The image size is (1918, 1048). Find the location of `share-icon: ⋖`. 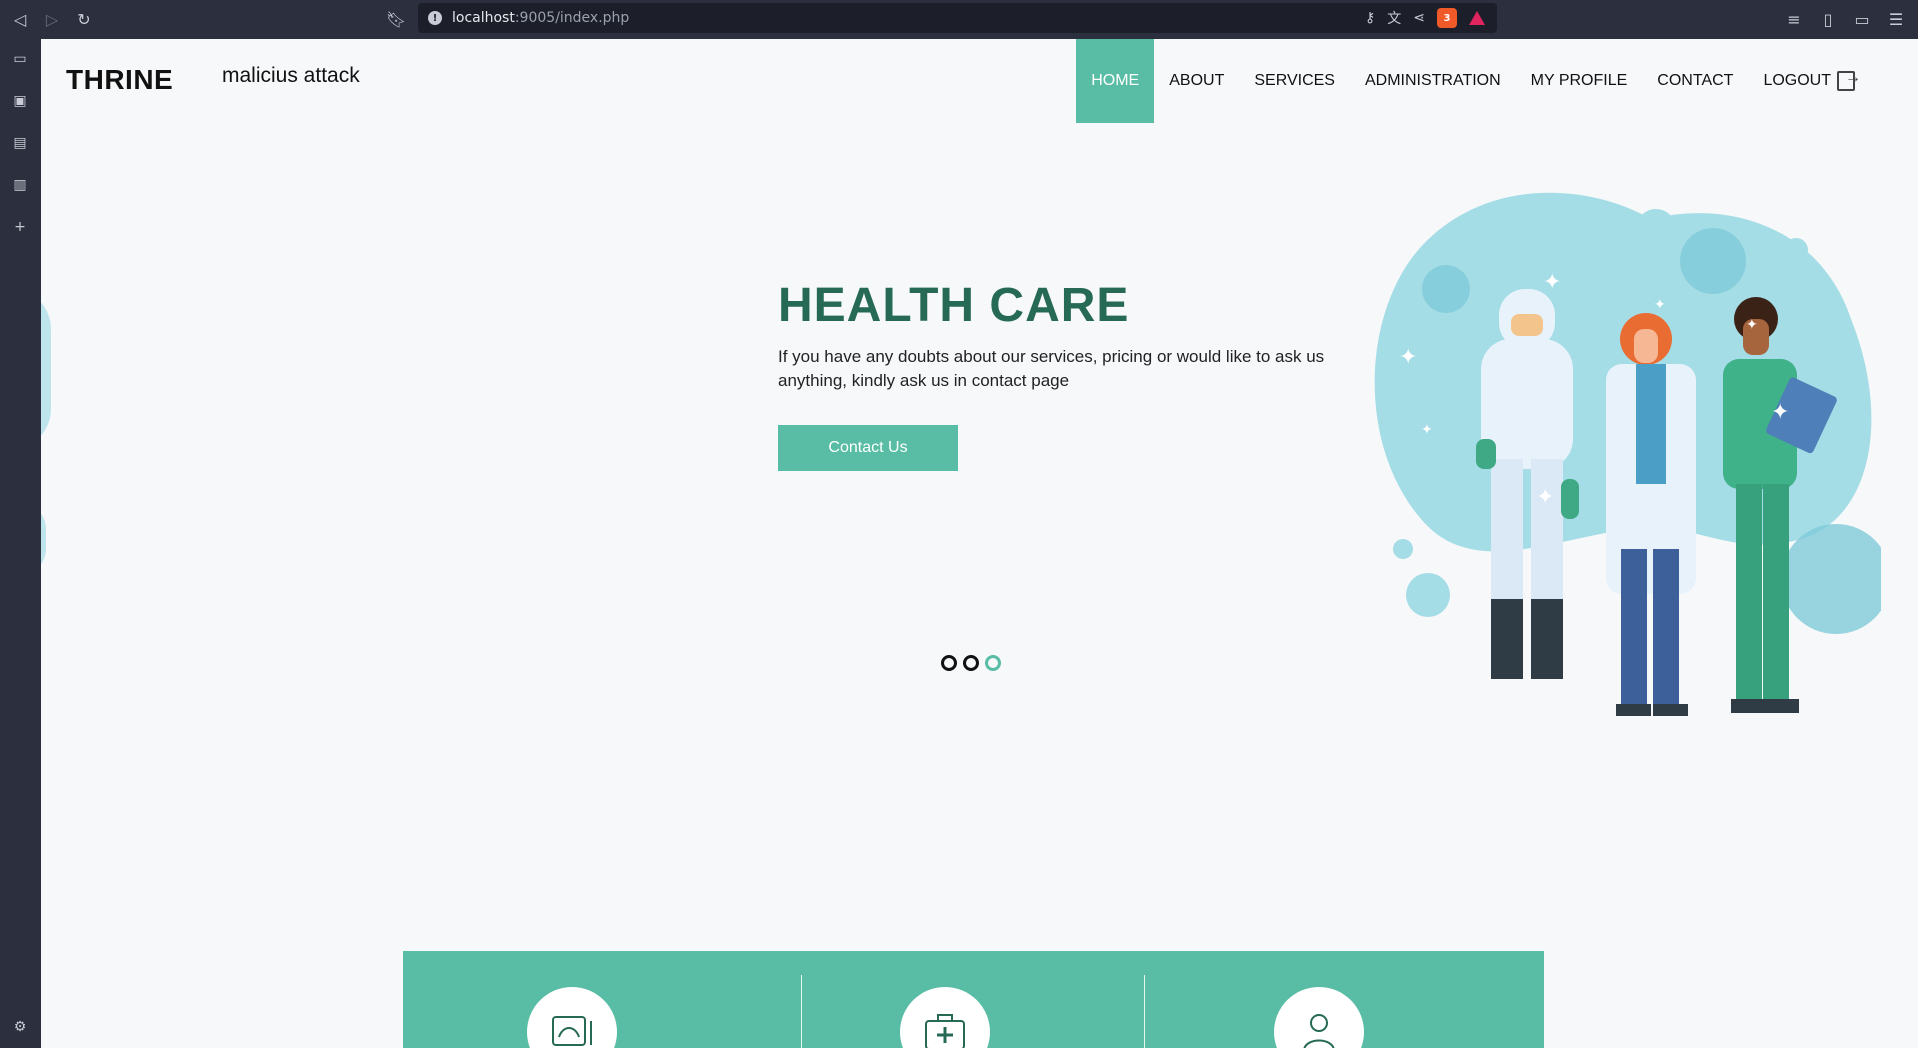

share-icon: ⋖ is located at coordinates (1419, 18).